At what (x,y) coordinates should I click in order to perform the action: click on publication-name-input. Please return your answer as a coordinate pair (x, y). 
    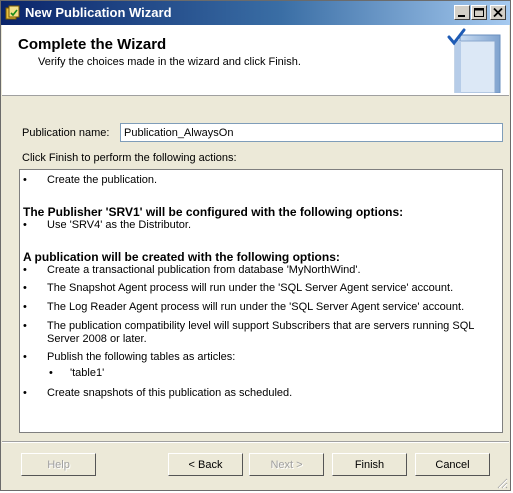
    Looking at the image, I should click on (311, 132).